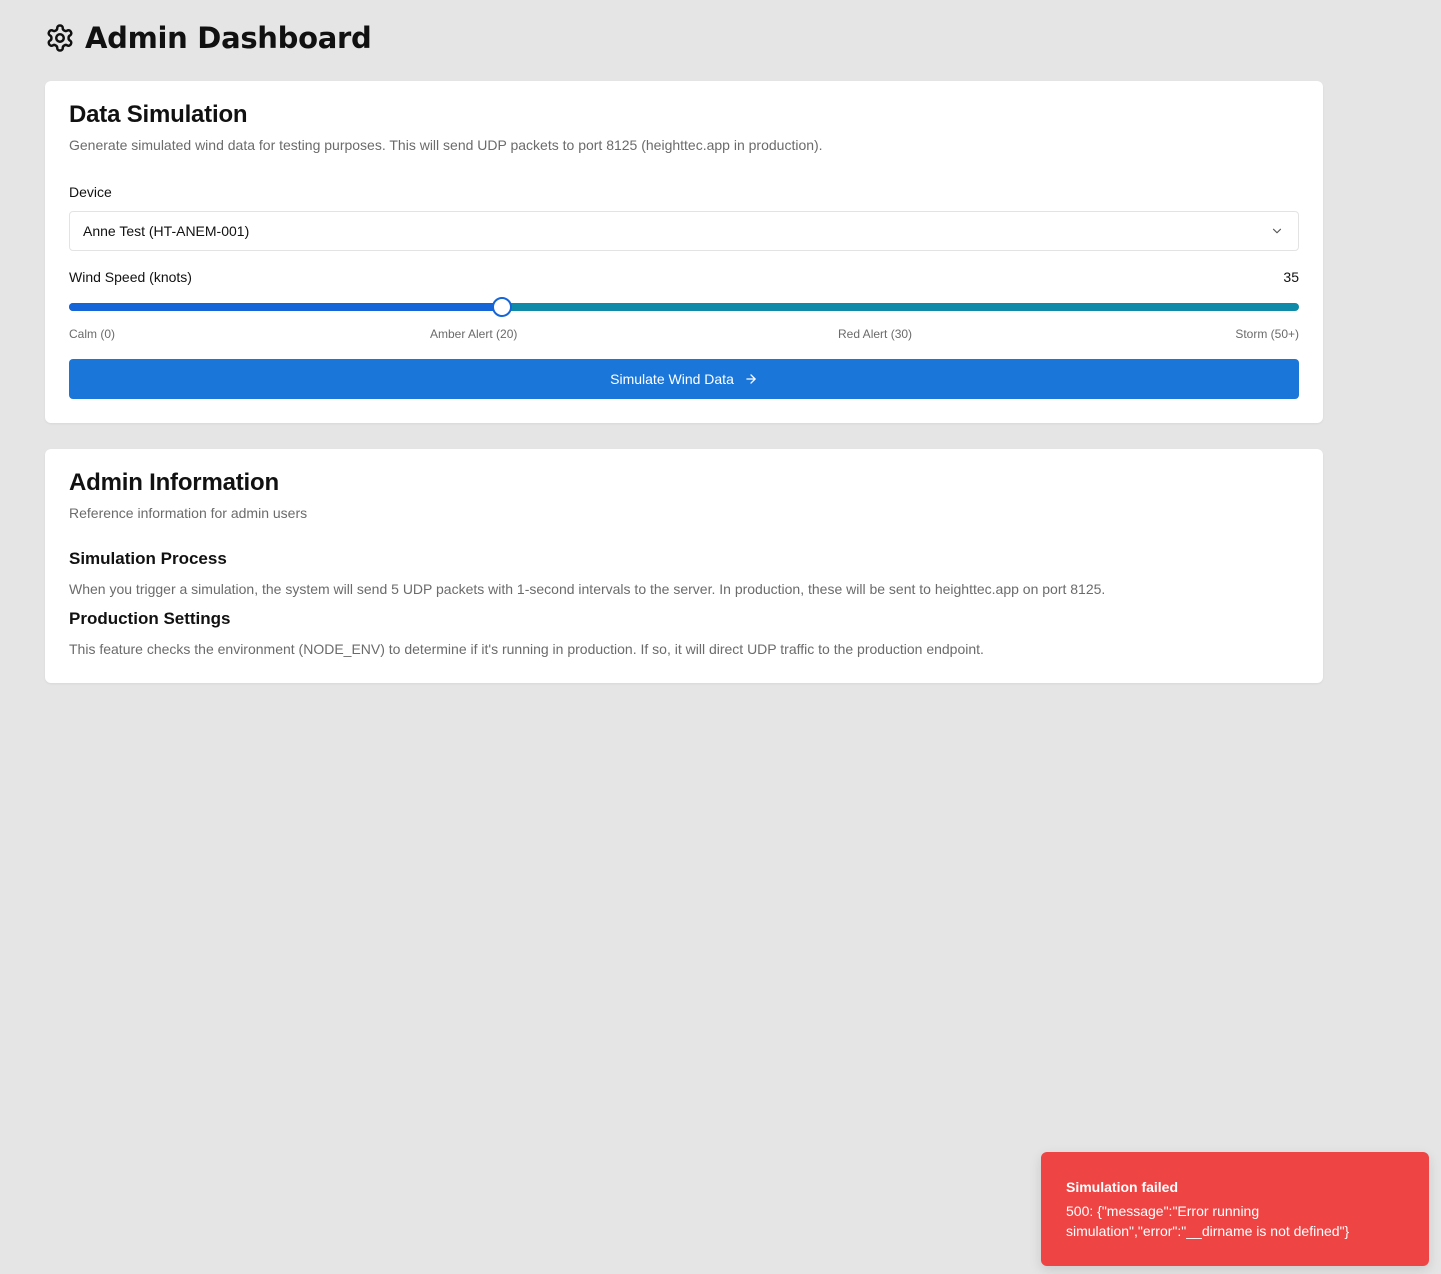  What do you see at coordinates (174, 482) in the screenshot?
I see `info-title: Admin Information` at bounding box center [174, 482].